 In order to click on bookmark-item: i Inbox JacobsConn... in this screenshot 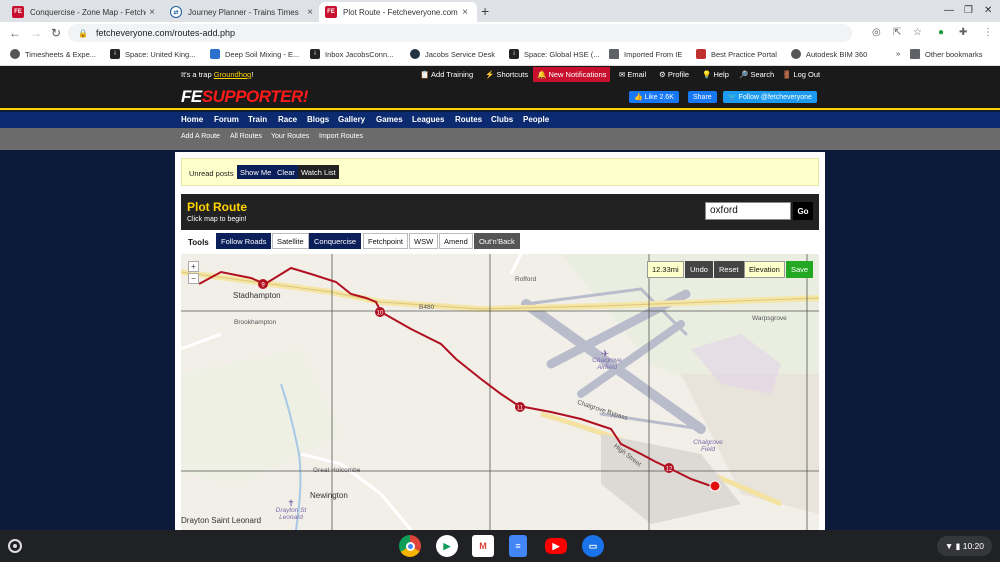, I will do `click(351, 54)`.